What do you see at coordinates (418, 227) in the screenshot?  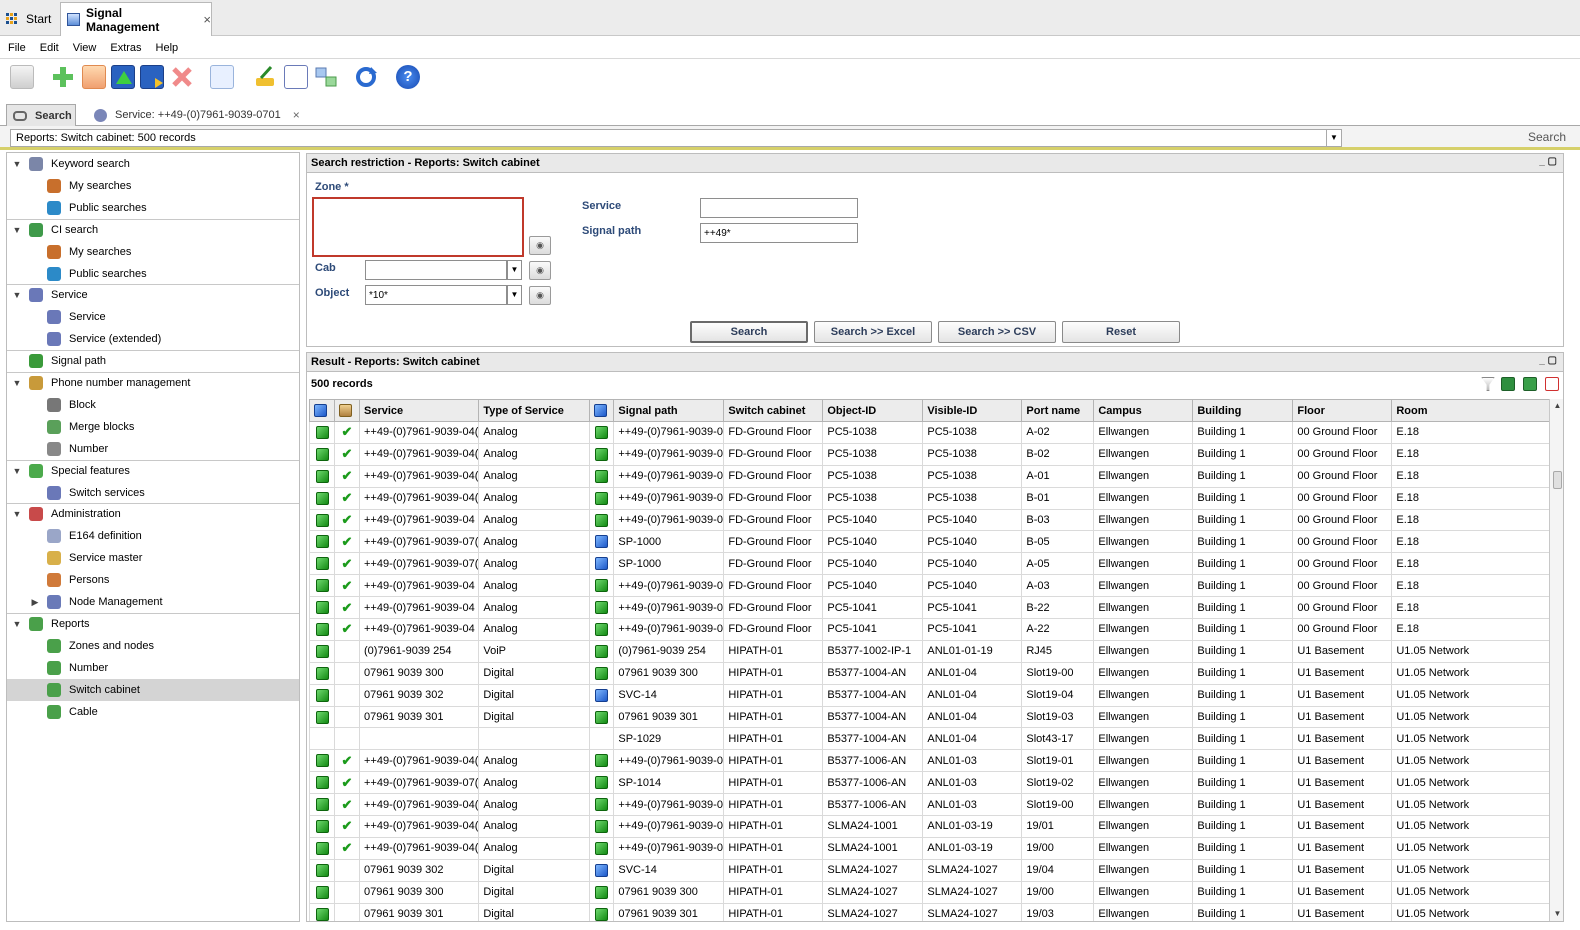 I see `zone-list` at bounding box center [418, 227].